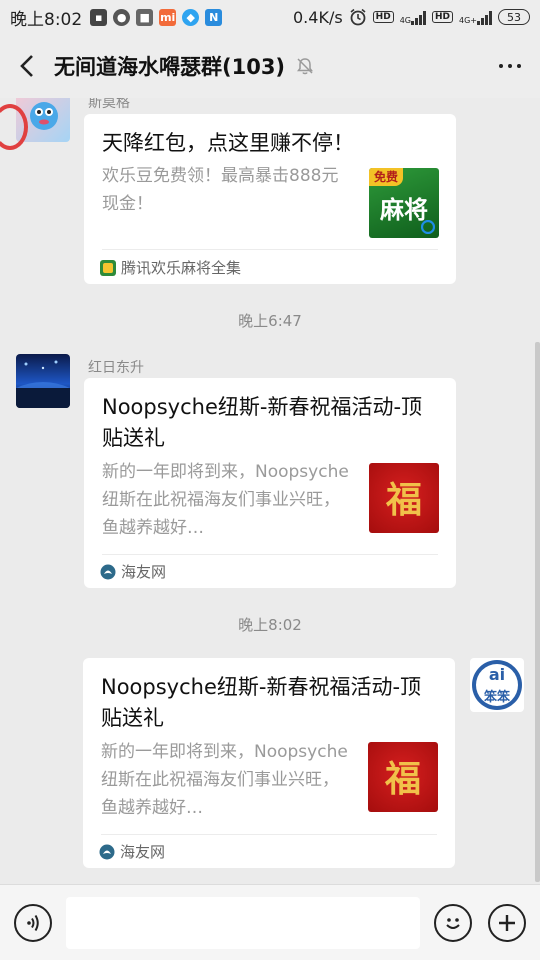 This screenshot has height=960, width=540. I want to click on bell-muted-icon, so click(305, 66).